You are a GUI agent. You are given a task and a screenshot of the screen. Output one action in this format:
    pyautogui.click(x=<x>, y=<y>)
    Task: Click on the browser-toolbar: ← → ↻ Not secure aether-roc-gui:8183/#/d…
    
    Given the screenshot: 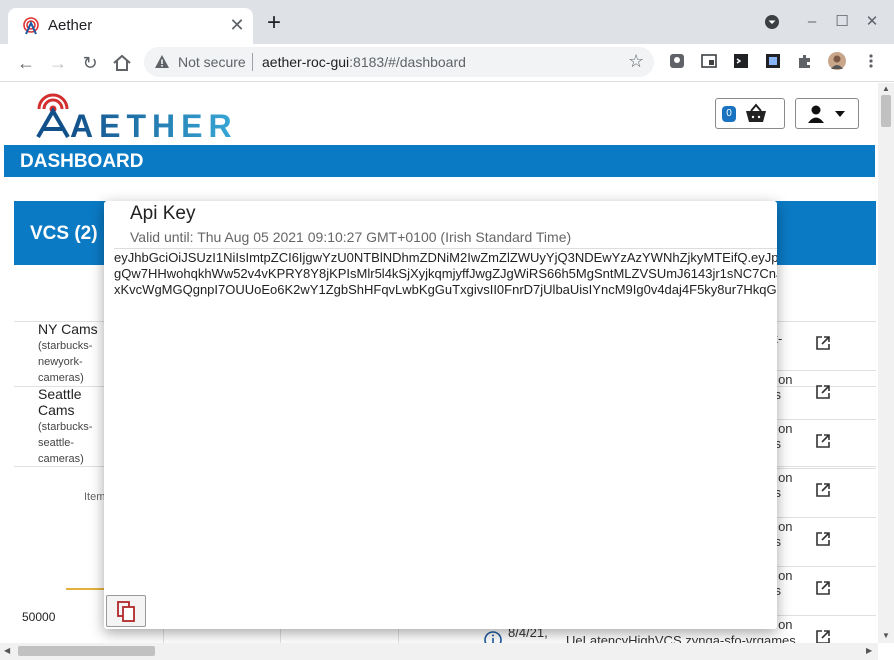 What is the action you would take?
    pyautogui.click(x=447, y=63)
    